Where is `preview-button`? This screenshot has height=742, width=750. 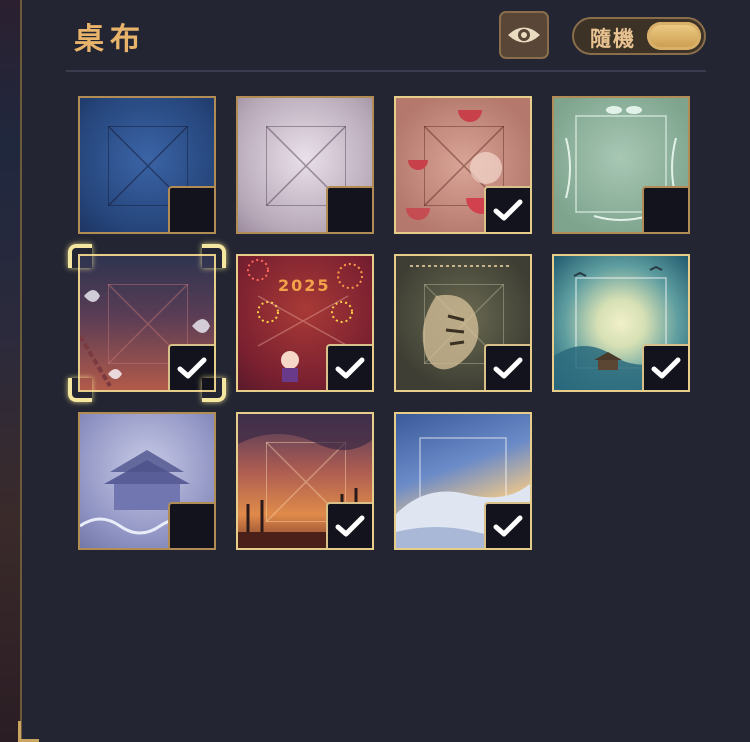 preview-button is located at coordinates (524, 35).